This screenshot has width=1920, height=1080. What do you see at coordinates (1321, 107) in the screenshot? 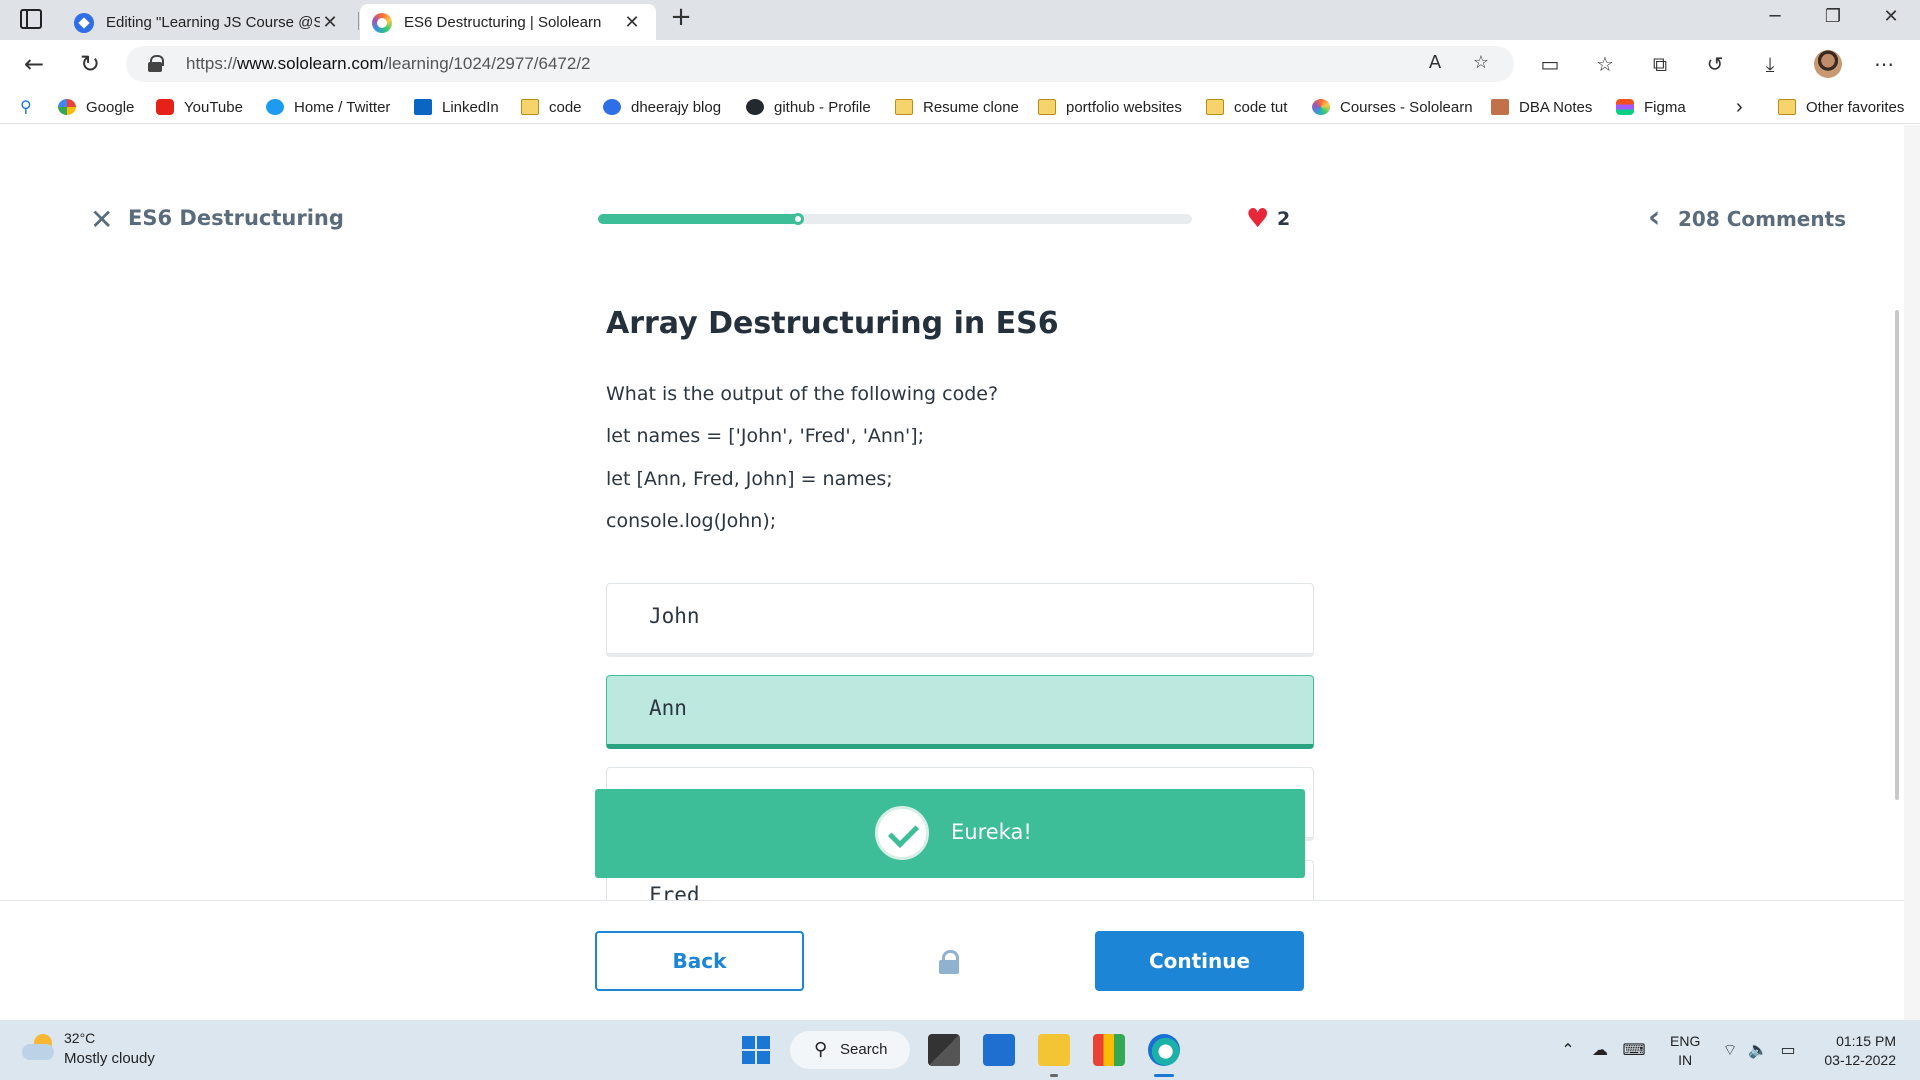
I see `sololearn-icon` at bounding box center [1321, 107].